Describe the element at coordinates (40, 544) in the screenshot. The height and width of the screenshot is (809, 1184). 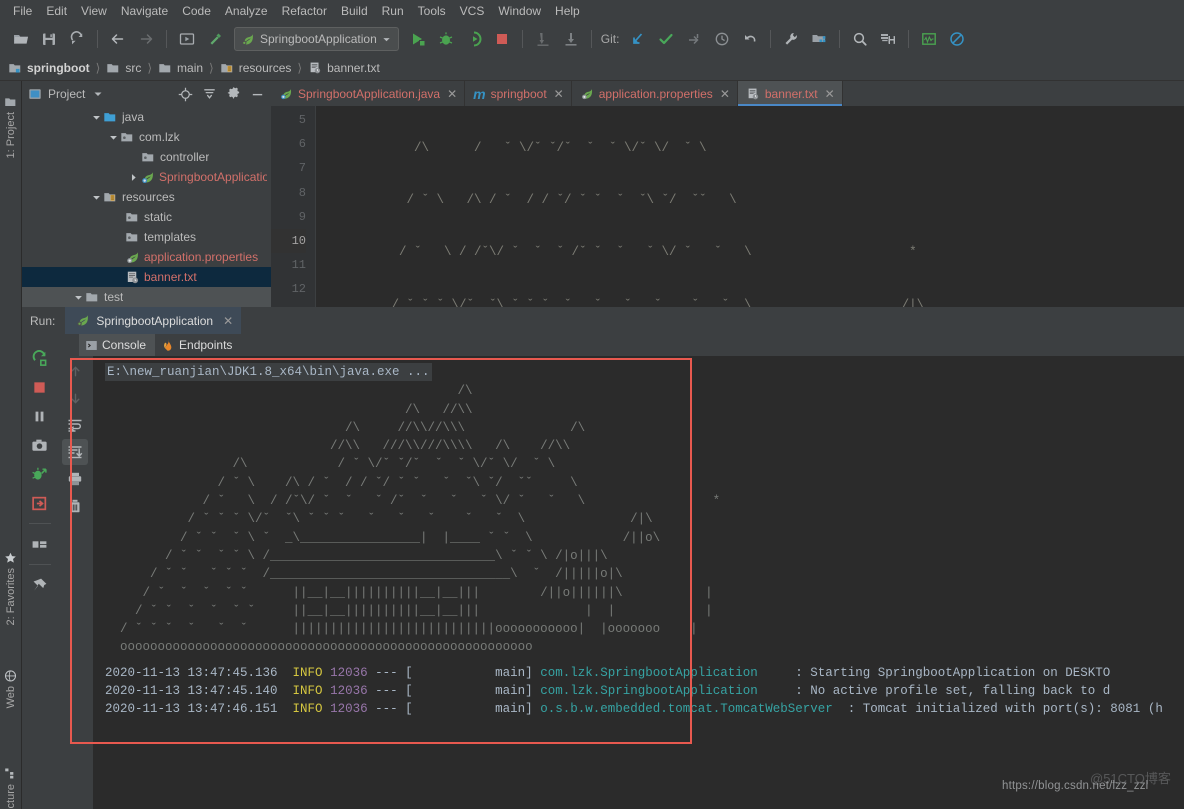
I see `layout-icon` at that location.